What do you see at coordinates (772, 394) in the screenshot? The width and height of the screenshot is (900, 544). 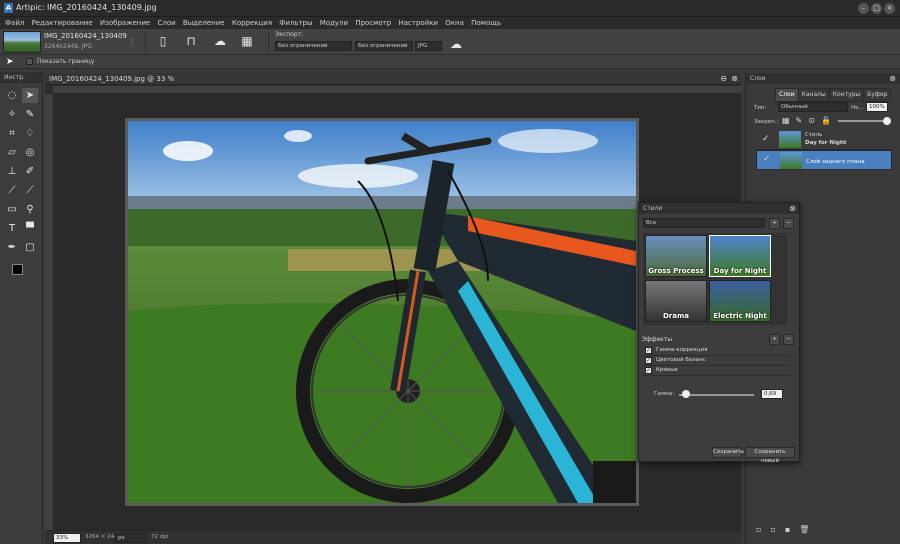 I see `gamma-input: 0,69` at bounding box center [772, 394].